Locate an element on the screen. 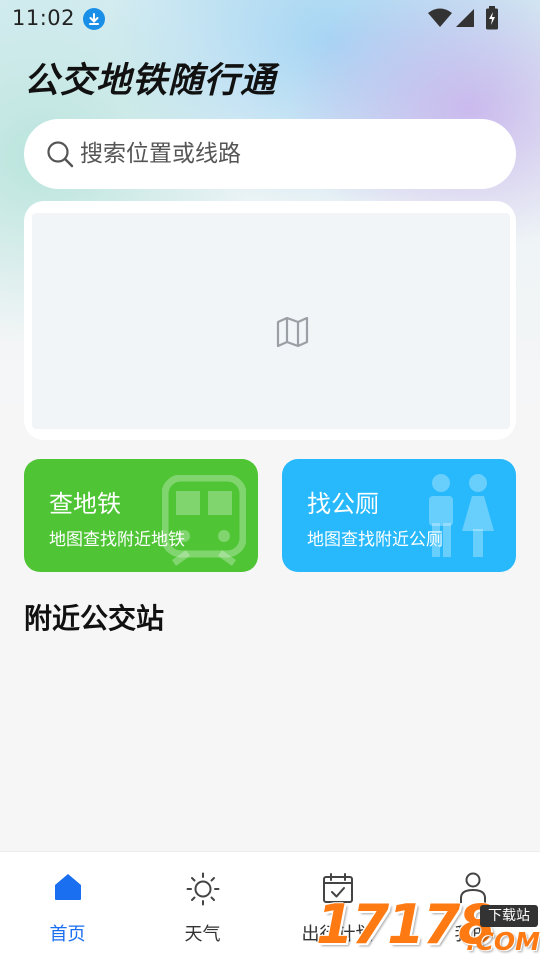 The image size is (540, 960). signal-icon is located at coordinates (465, 20).